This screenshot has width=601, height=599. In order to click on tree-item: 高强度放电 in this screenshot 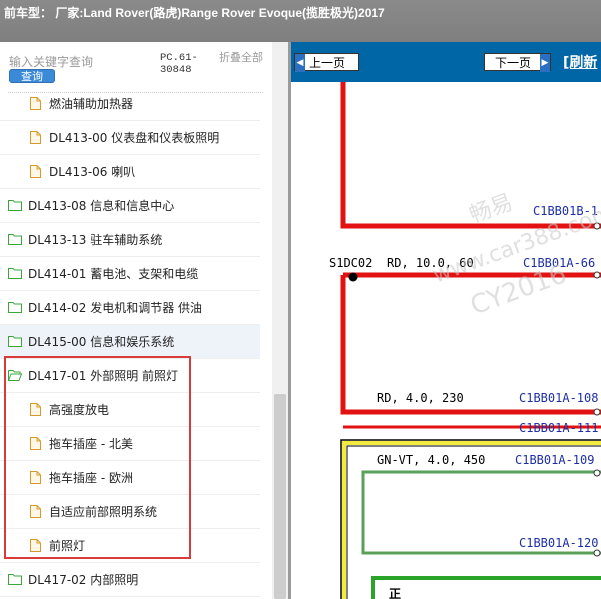, I will do `click(130, 410)`.